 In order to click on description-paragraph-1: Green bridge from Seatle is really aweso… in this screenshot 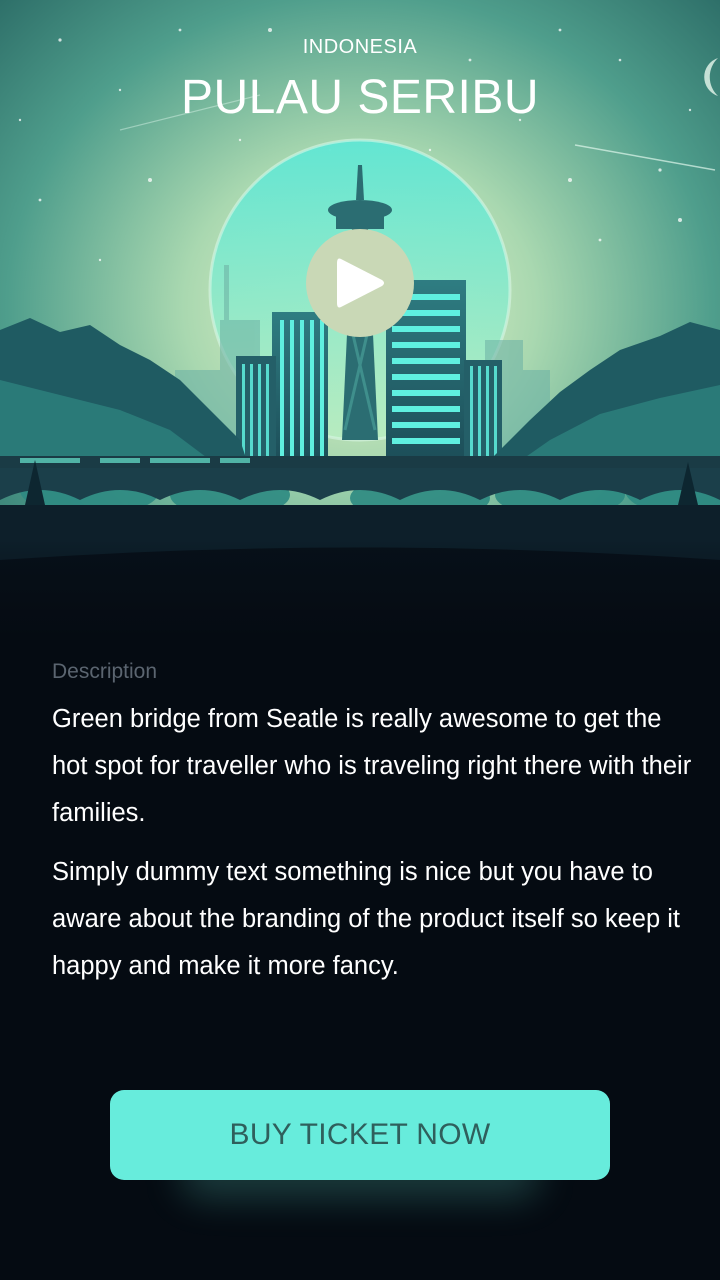, I will do `click(372, 766)`.